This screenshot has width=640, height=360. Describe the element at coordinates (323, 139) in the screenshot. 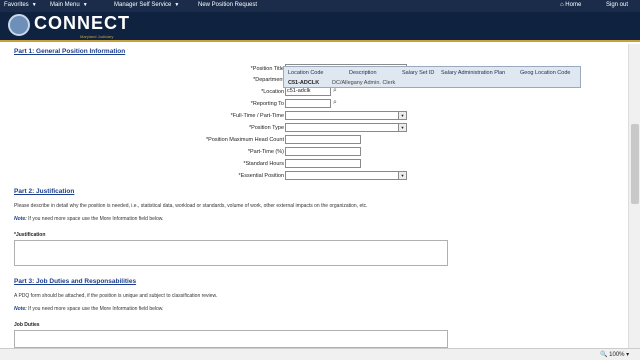

I see `max-head-count-input` at that location.